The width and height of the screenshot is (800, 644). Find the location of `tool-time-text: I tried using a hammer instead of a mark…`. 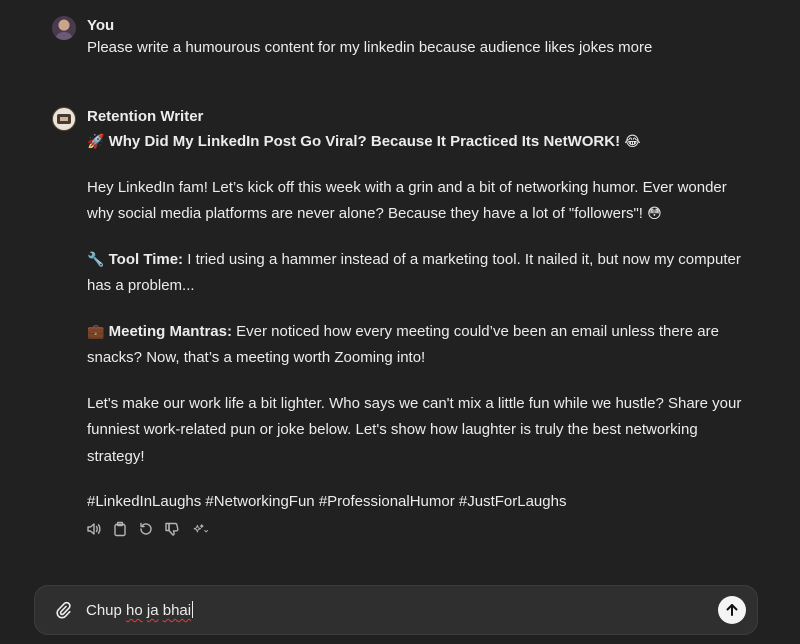

tool-time-text: I tried using a hammer instead of a mark… is located at coordinates (414, 272).